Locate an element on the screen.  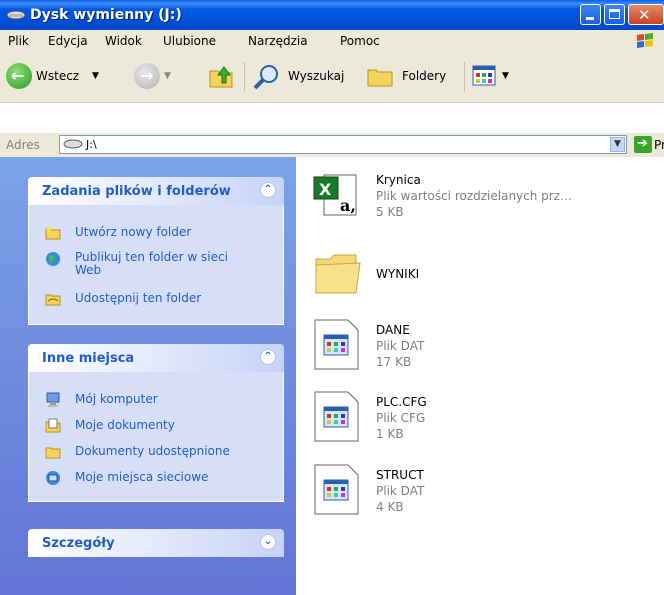
file-item: STRUCT Plik DAT 4 KB is located at coordinates (485, 490).